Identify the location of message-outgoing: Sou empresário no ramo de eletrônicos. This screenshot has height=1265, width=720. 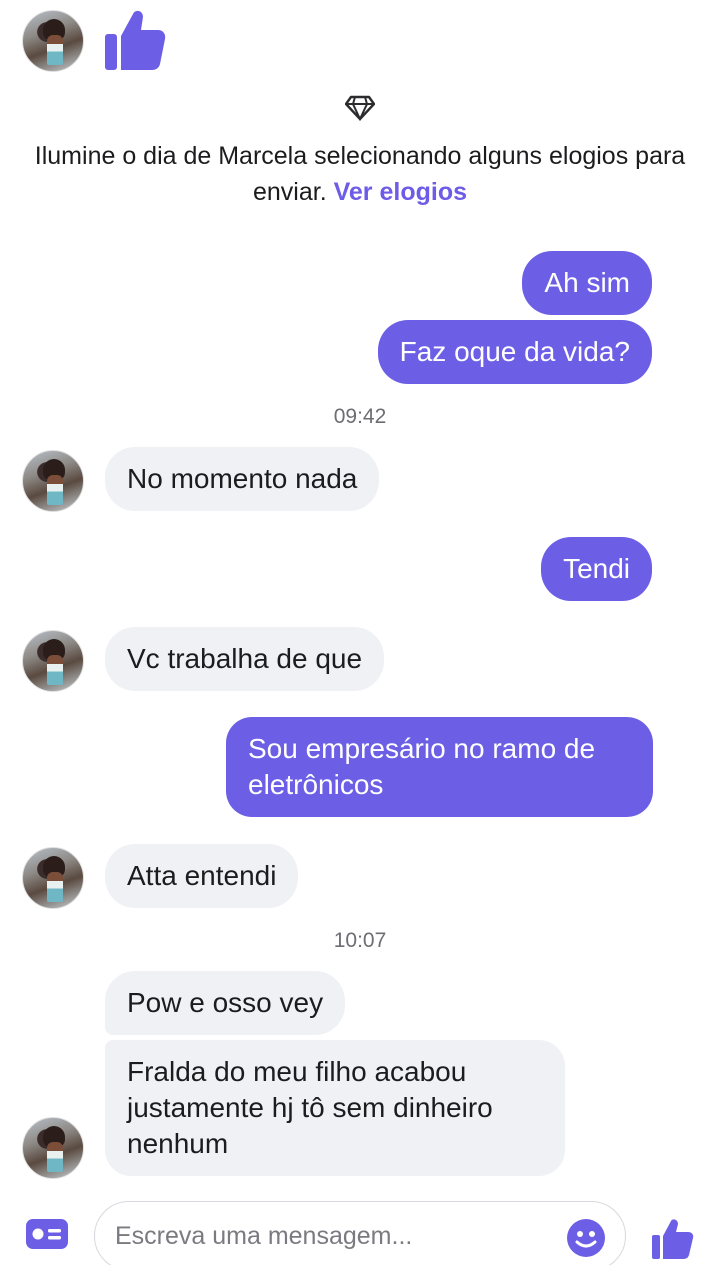
(439, 767).